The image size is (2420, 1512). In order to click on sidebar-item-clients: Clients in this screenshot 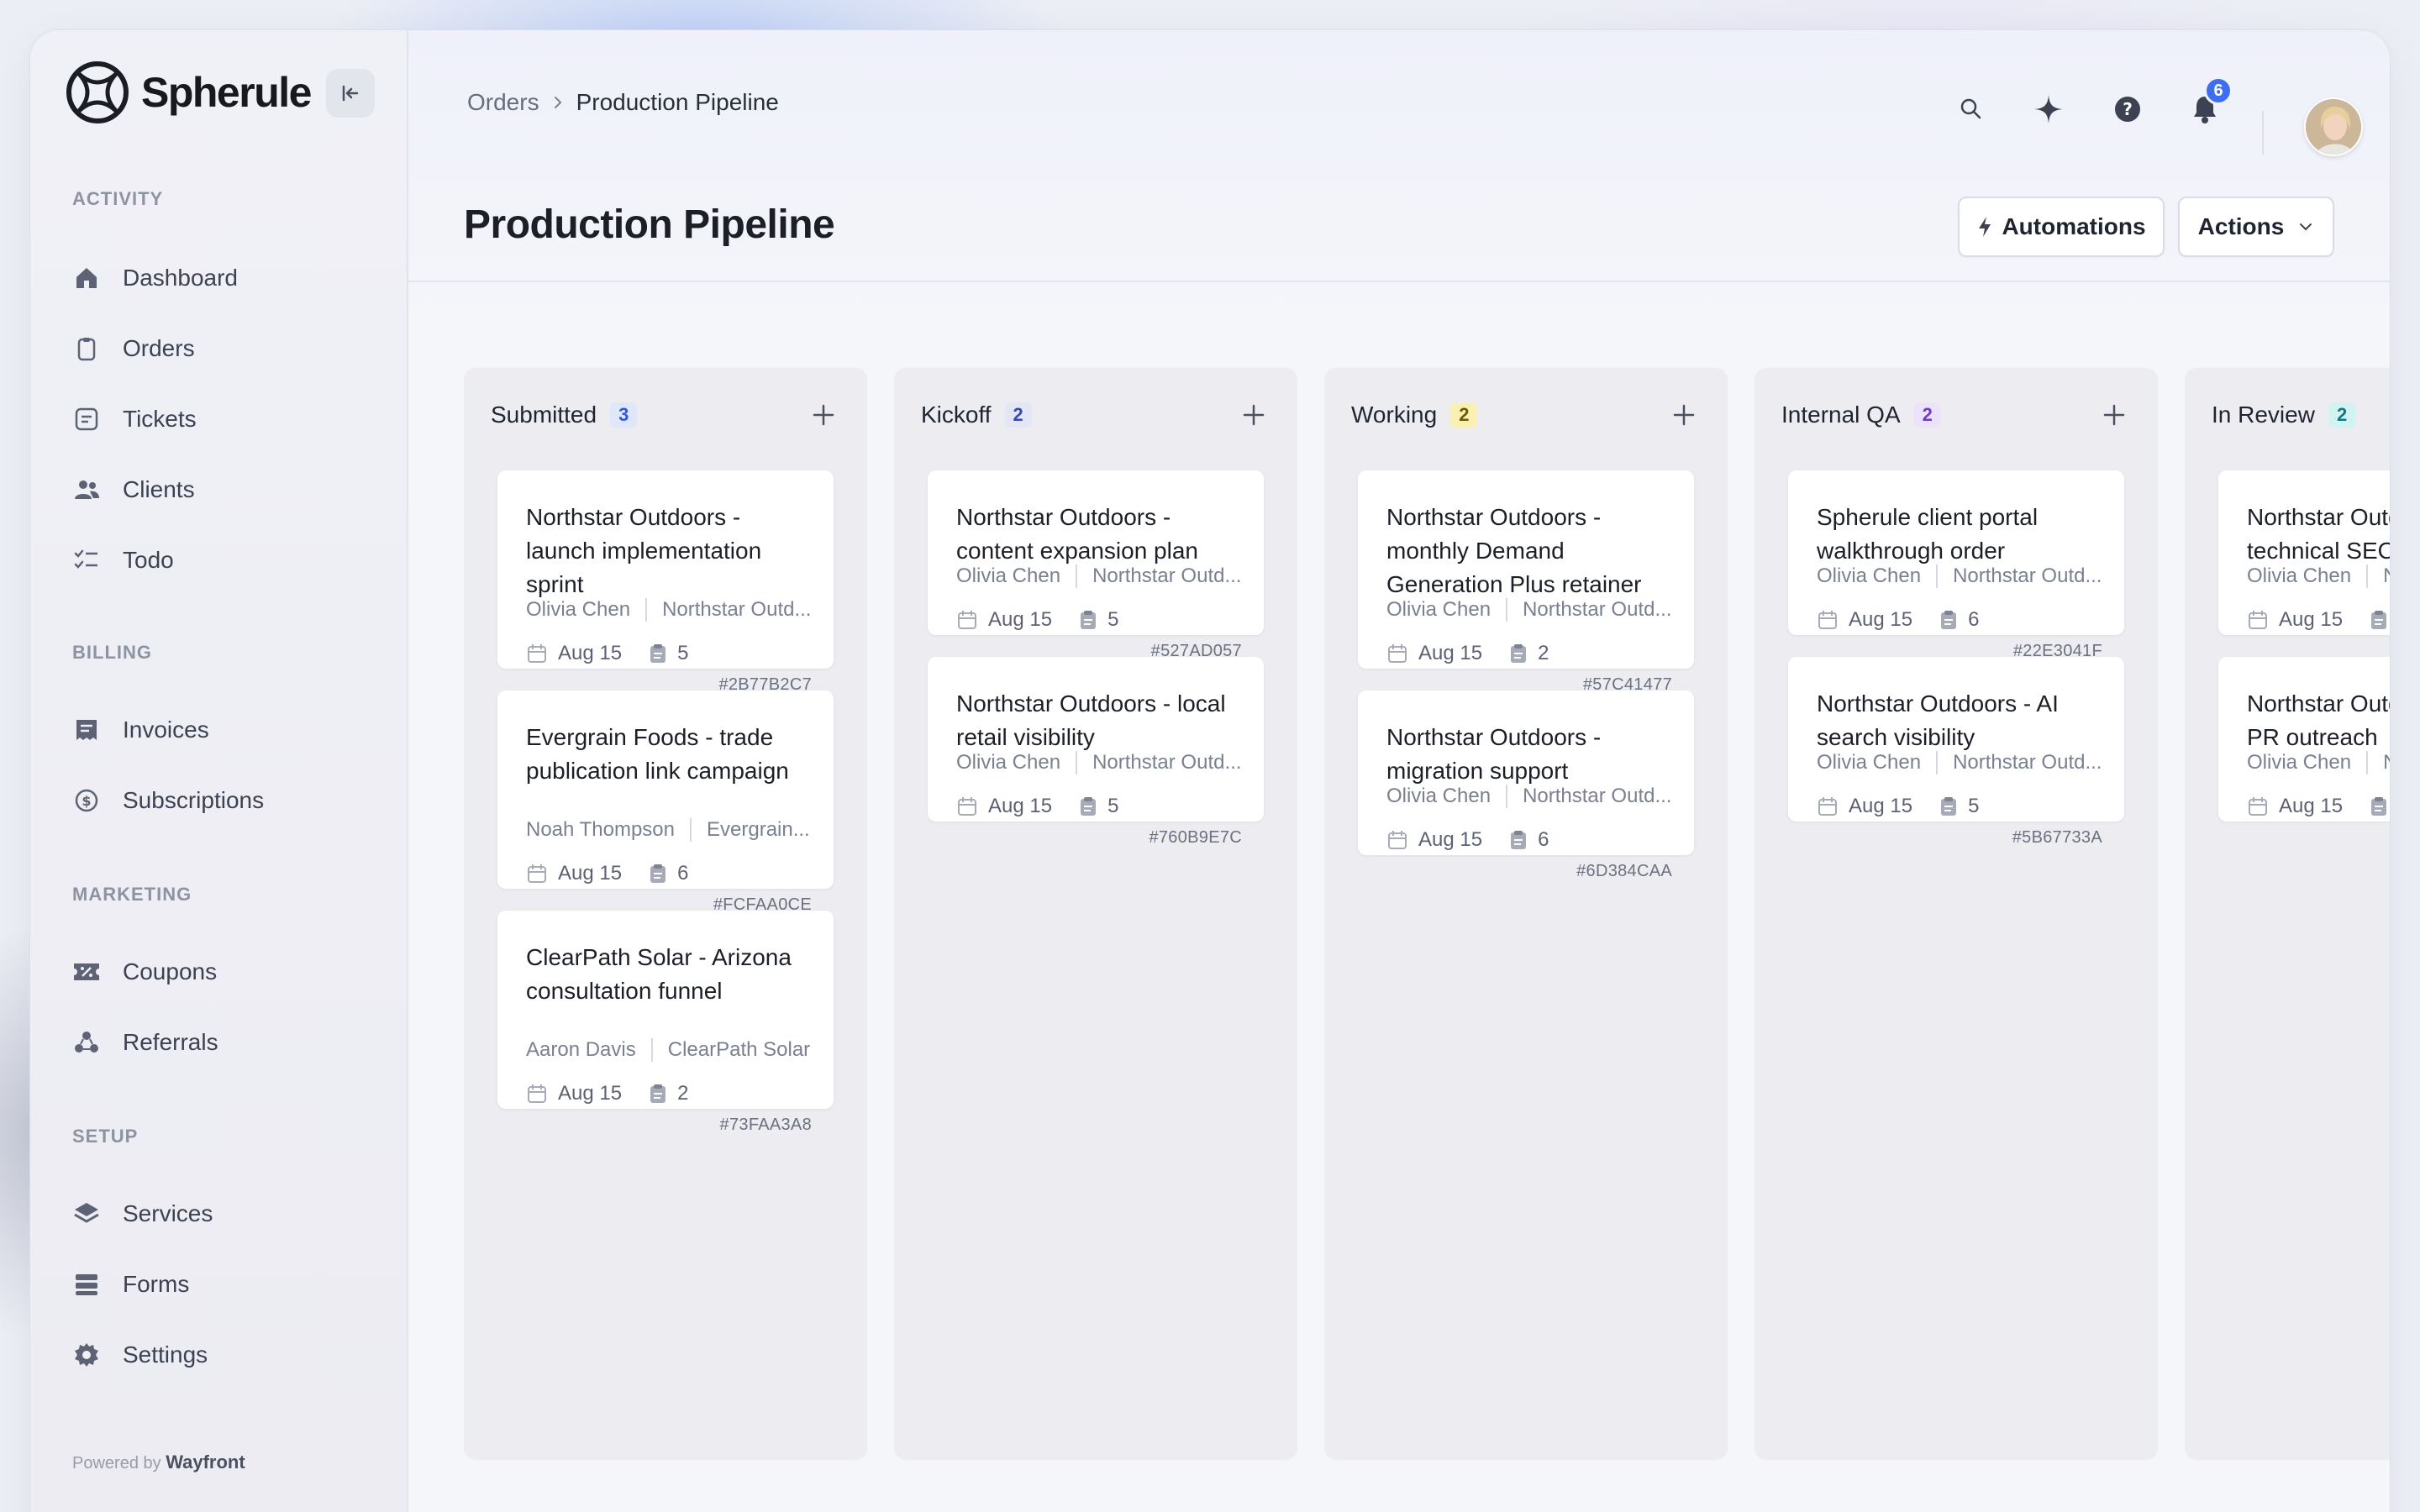, I will do `click(133, 490)`.